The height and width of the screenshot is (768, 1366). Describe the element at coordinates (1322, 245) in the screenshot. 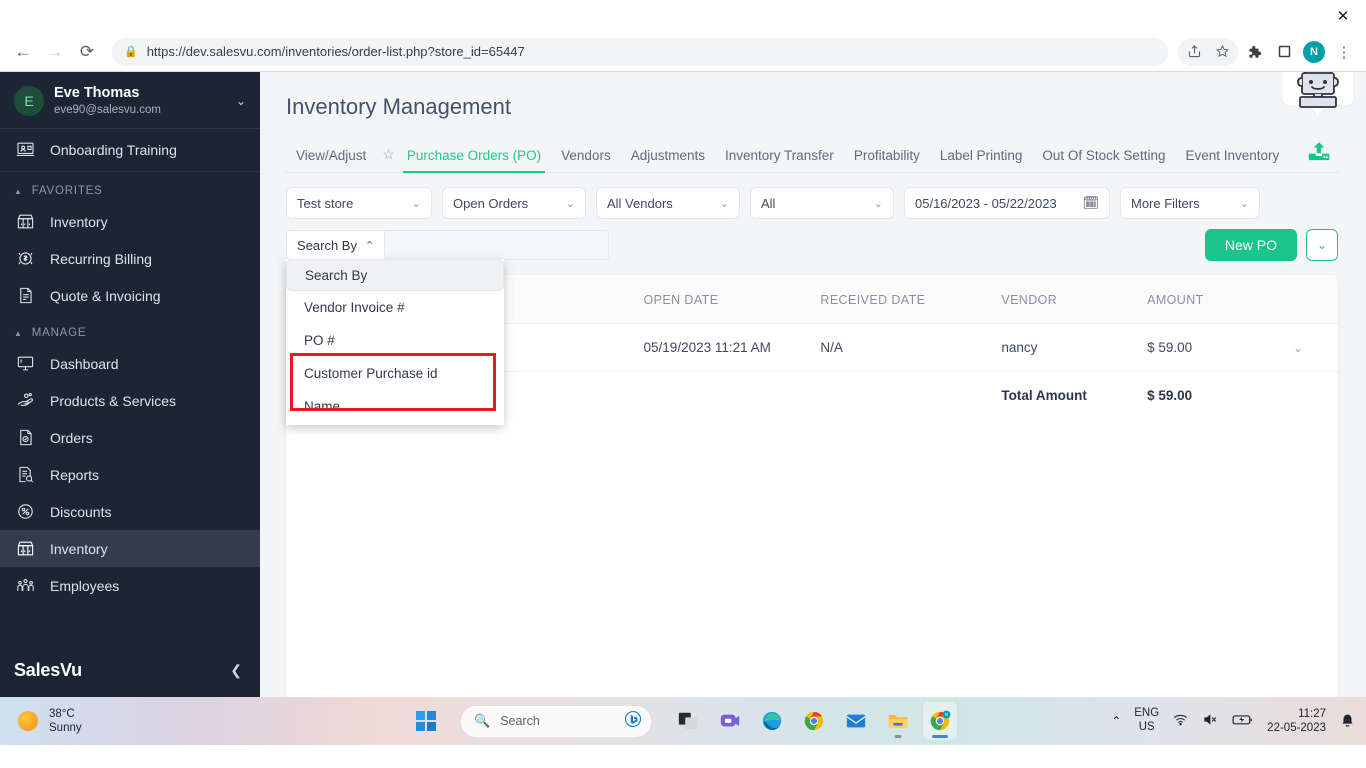

I see `new-po-dropdown-button: ⌄` at that location.